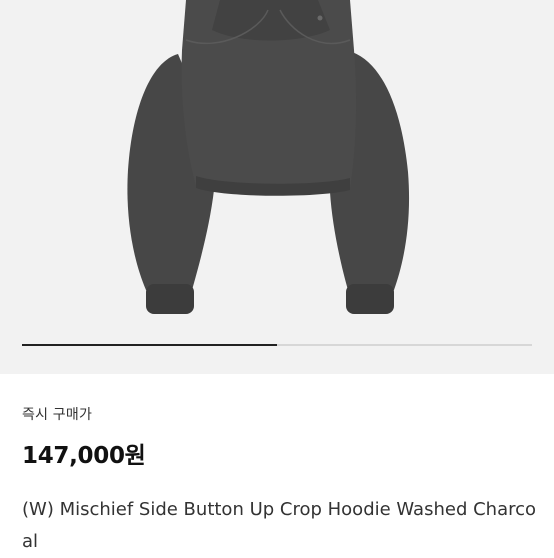 The width and height of the screenshot is (554, 558). What do you see at coordinates (149, 345) in the screenshot?
I see `carousel-progress-bar` at bounding box center [149, 345].